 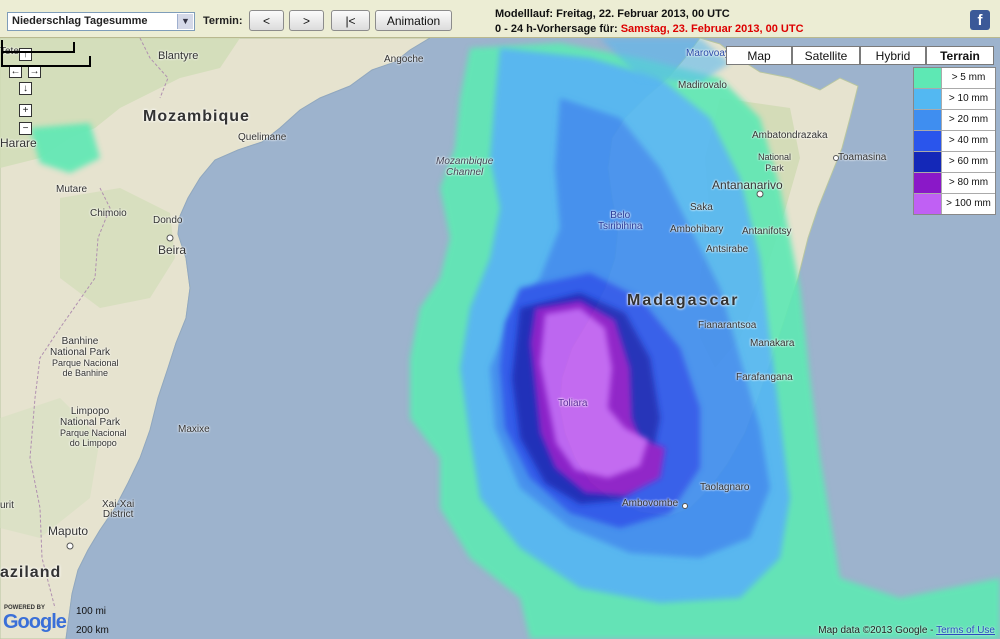 I want to click on place-manakara: Manakara, so click(x=772, y=343).